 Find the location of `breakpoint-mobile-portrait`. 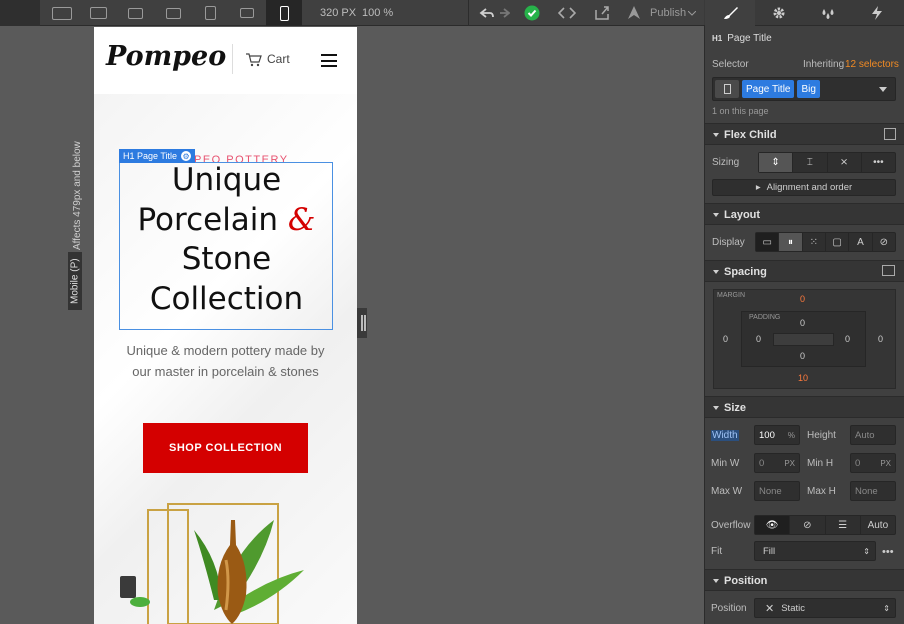

breakpoint-mobile-portrait is located at coordinates (284, 13).